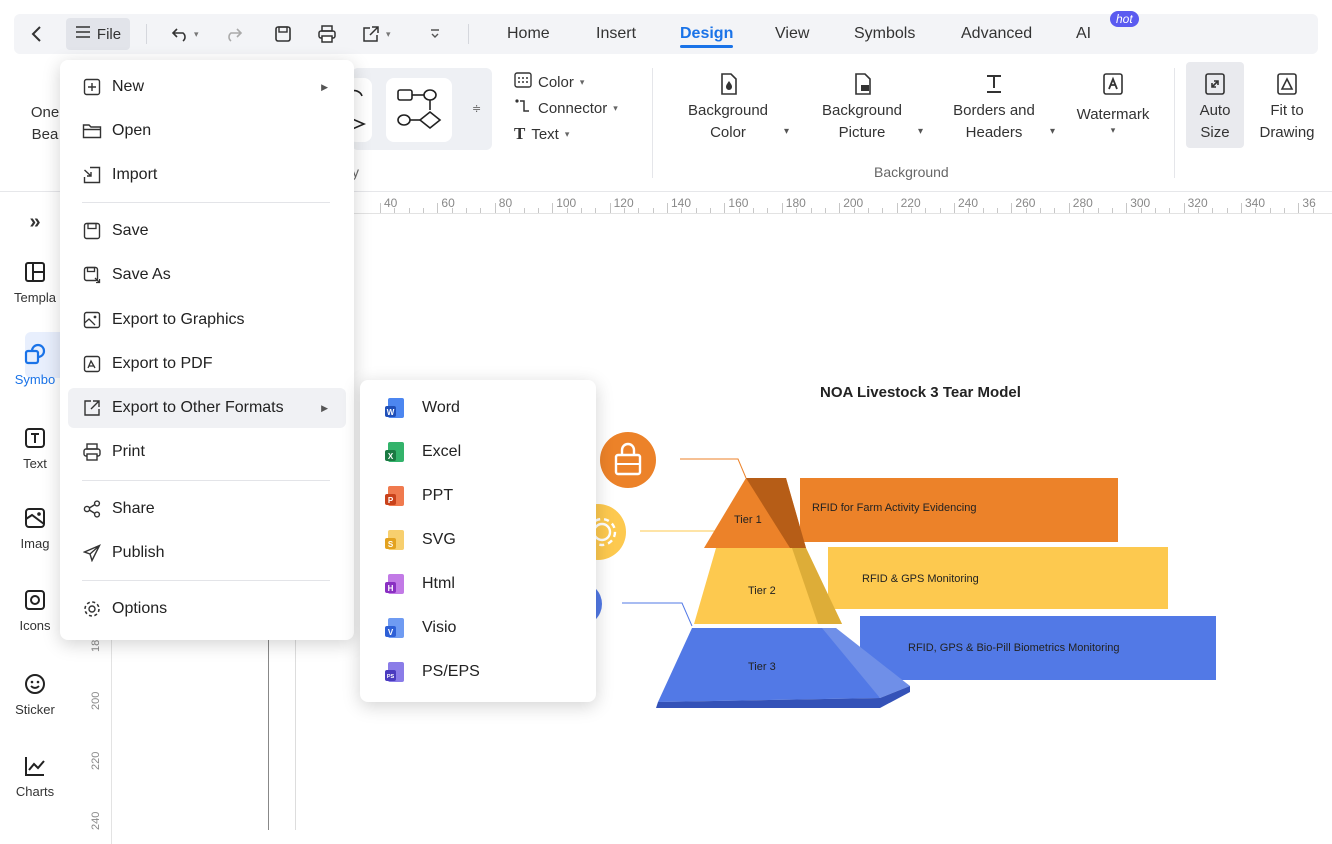 The width and height of the screenshot is (1332, 844). What do you see at coordinates (1215, 108) in the screenshot?
I see `auto-size-button: Auto Size` at bounding box center [1215, 108].